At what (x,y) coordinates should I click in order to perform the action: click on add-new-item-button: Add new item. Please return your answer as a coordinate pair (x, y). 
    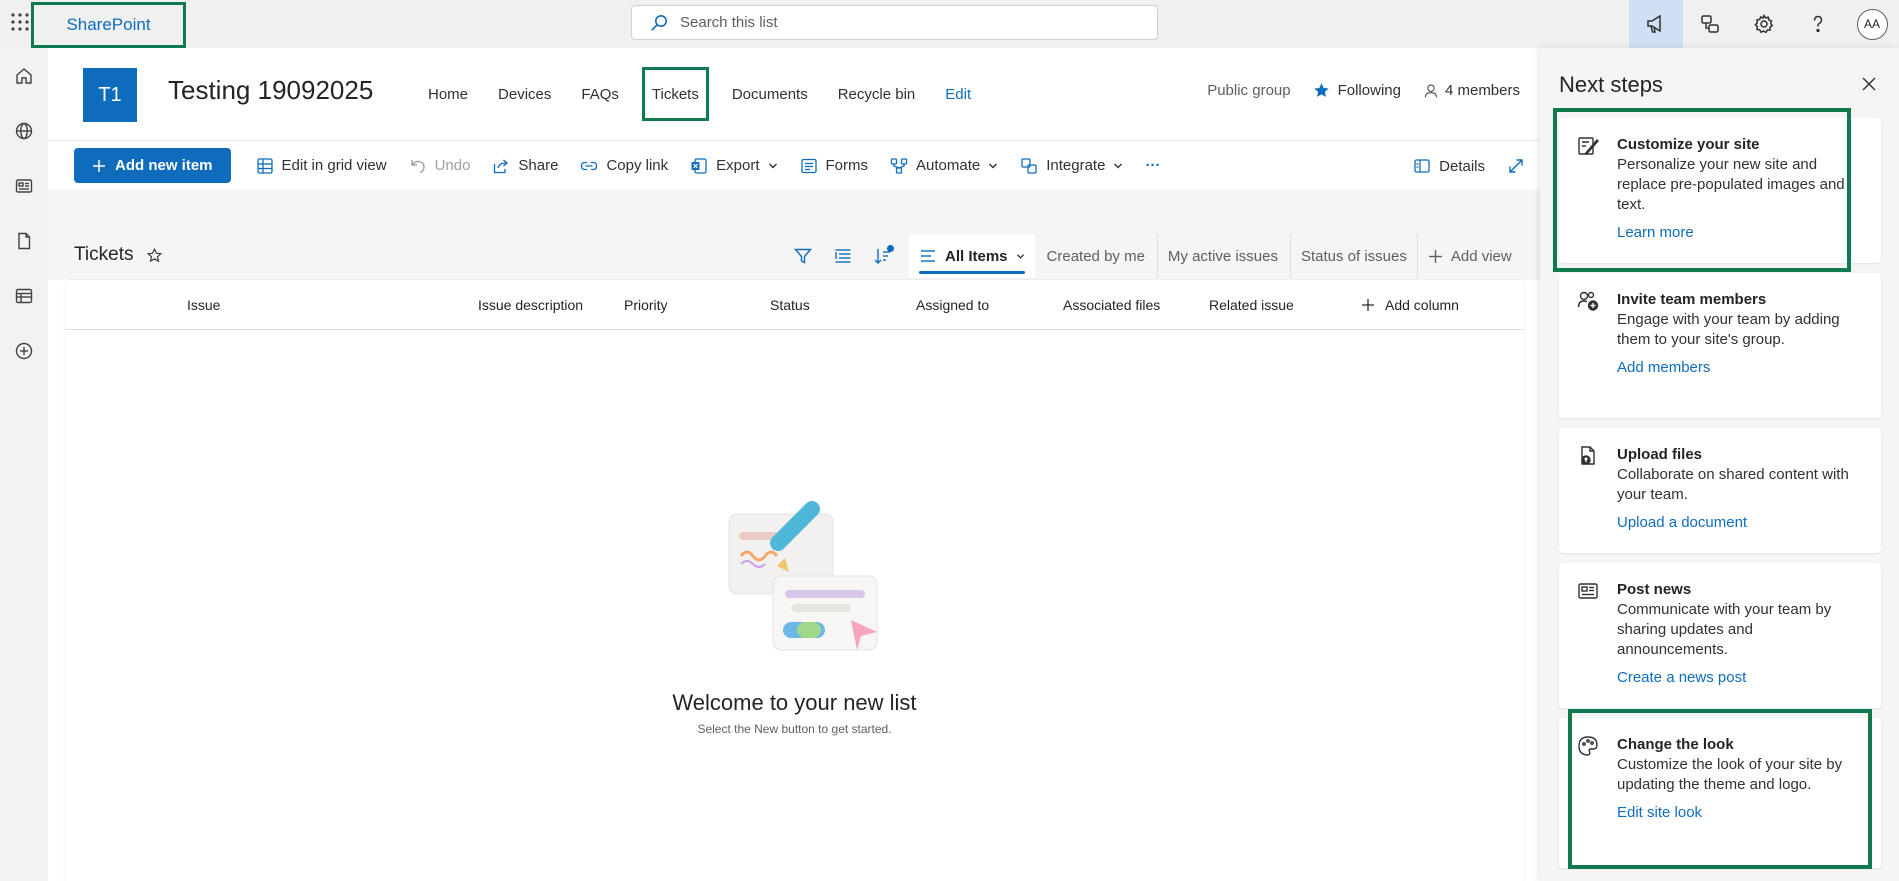
    Looking at the image, I should click on (152, 165).